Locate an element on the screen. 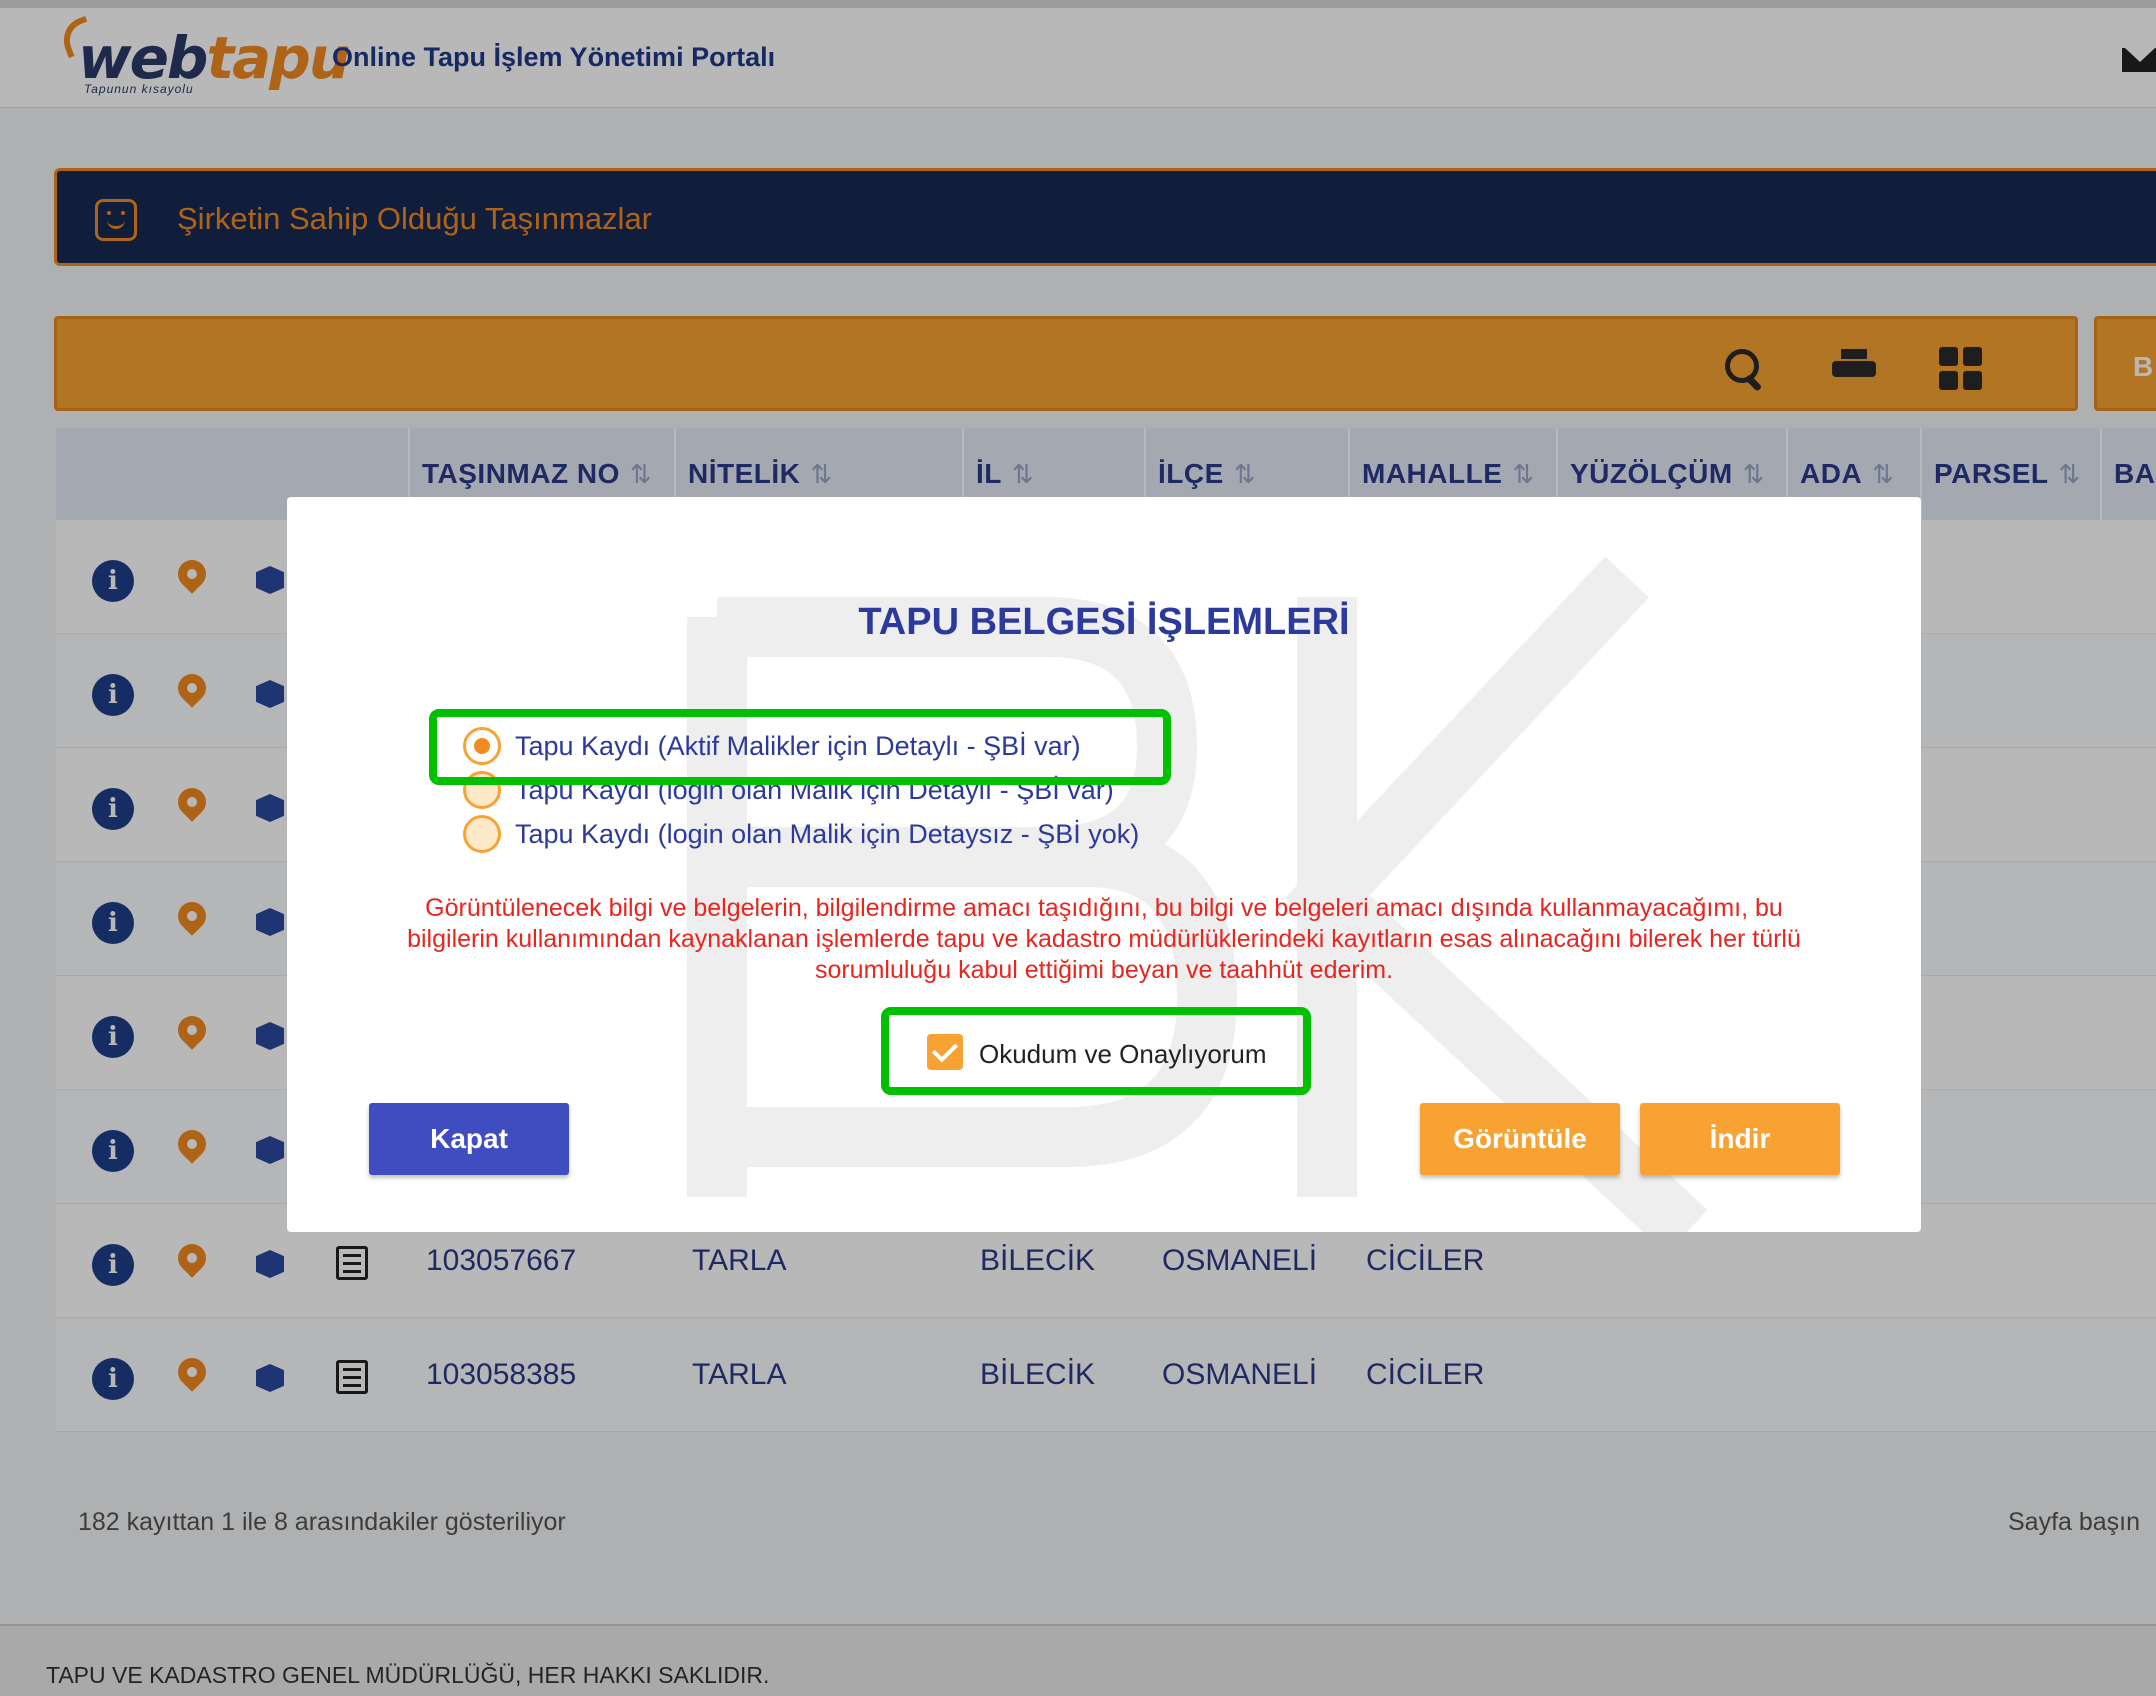 This screenshot has width=2156, height=1696. highlight-box-option is located at coordinates (800, 747).